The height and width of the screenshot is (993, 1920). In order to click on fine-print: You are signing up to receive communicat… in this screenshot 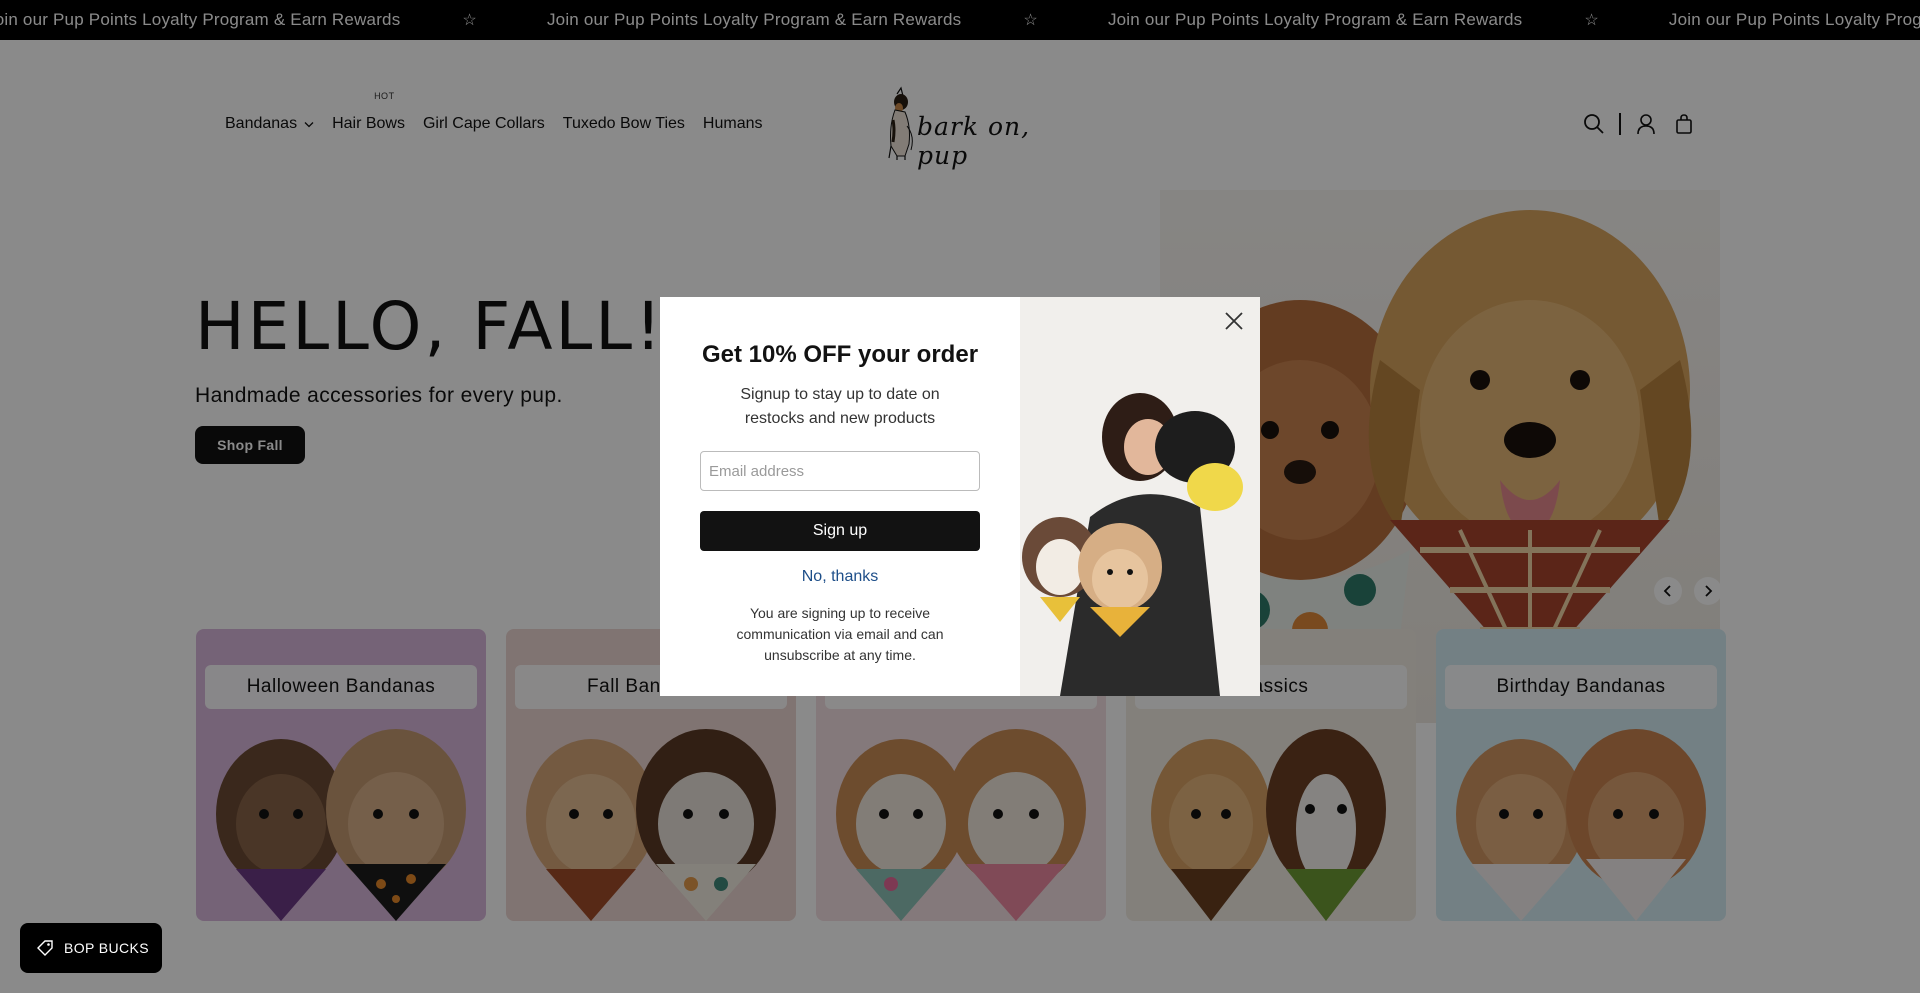, I will do `click(840, 634)`.